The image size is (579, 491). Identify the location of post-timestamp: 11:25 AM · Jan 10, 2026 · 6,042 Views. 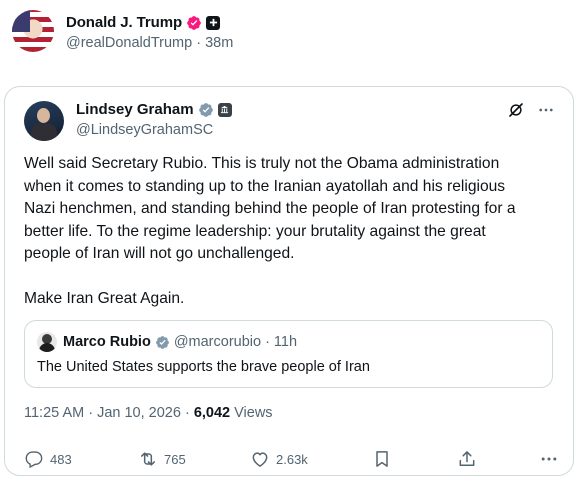
(148, 413).